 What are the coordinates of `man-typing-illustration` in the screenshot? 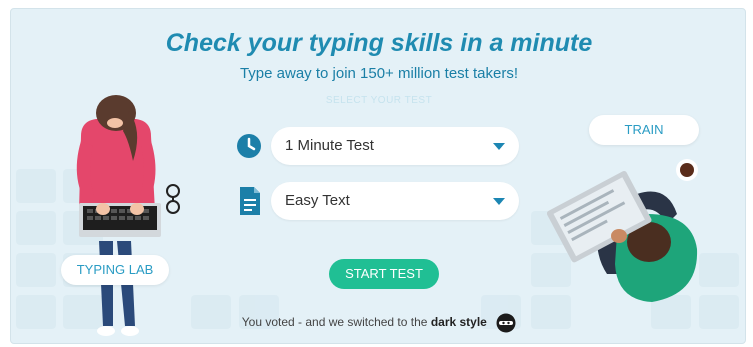 It's located at (622, 230).